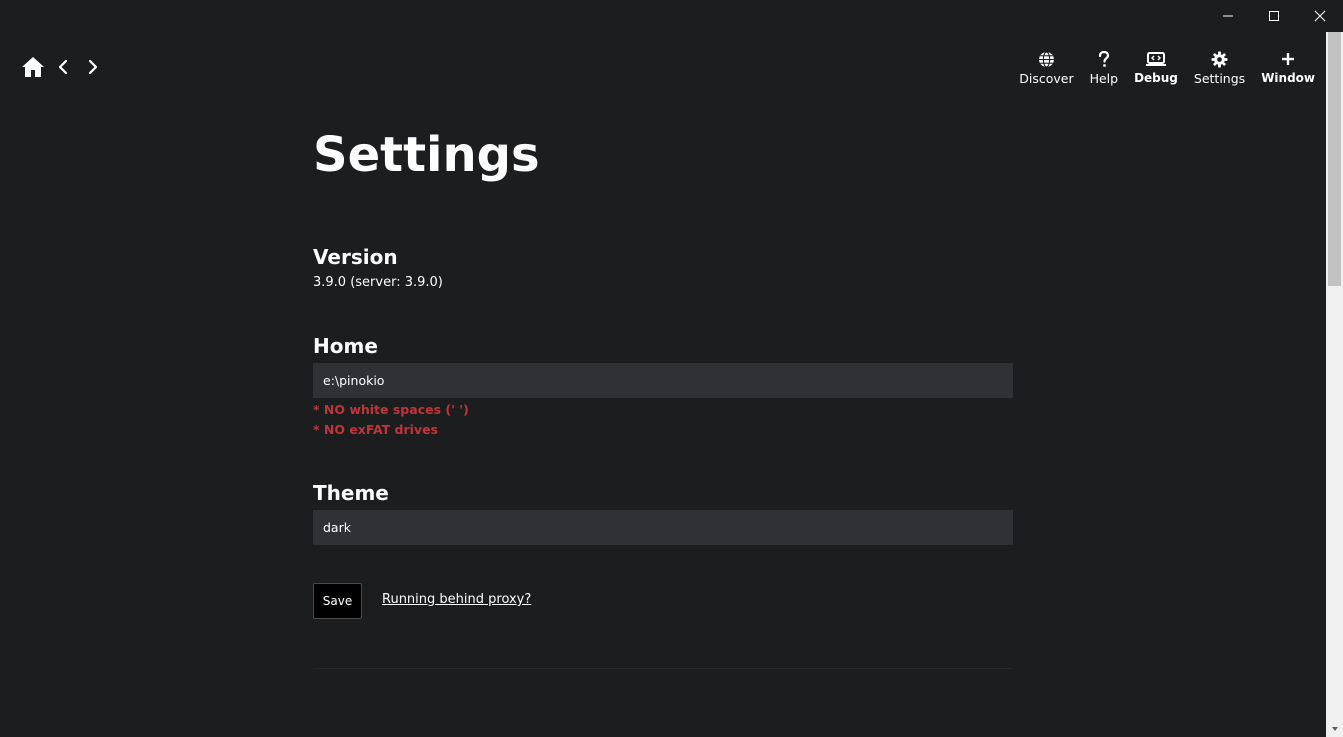 Image resolution: width=1343 pixels, height=737 pixels. I want to click on top-menu: Discover Help Debug Settings Window, so click(1159, 67).